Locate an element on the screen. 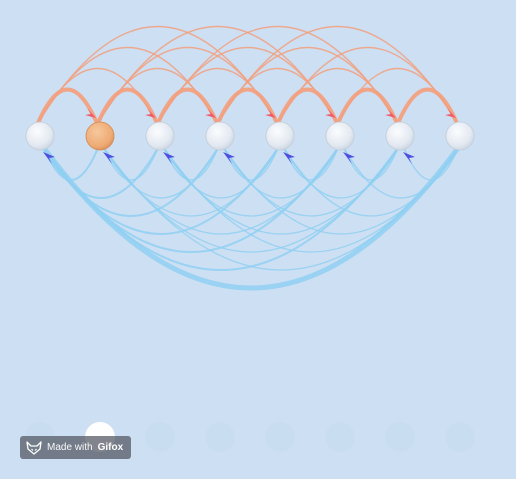 This screenshot has height=479, width=516. gifox-watermark: Made with Gifox is located at coordinates (76, 447).